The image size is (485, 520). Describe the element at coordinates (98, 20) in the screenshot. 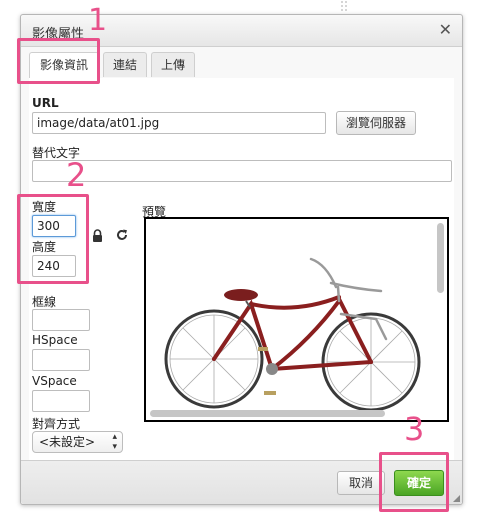

I see `annotation-number-1: 1` at that location.